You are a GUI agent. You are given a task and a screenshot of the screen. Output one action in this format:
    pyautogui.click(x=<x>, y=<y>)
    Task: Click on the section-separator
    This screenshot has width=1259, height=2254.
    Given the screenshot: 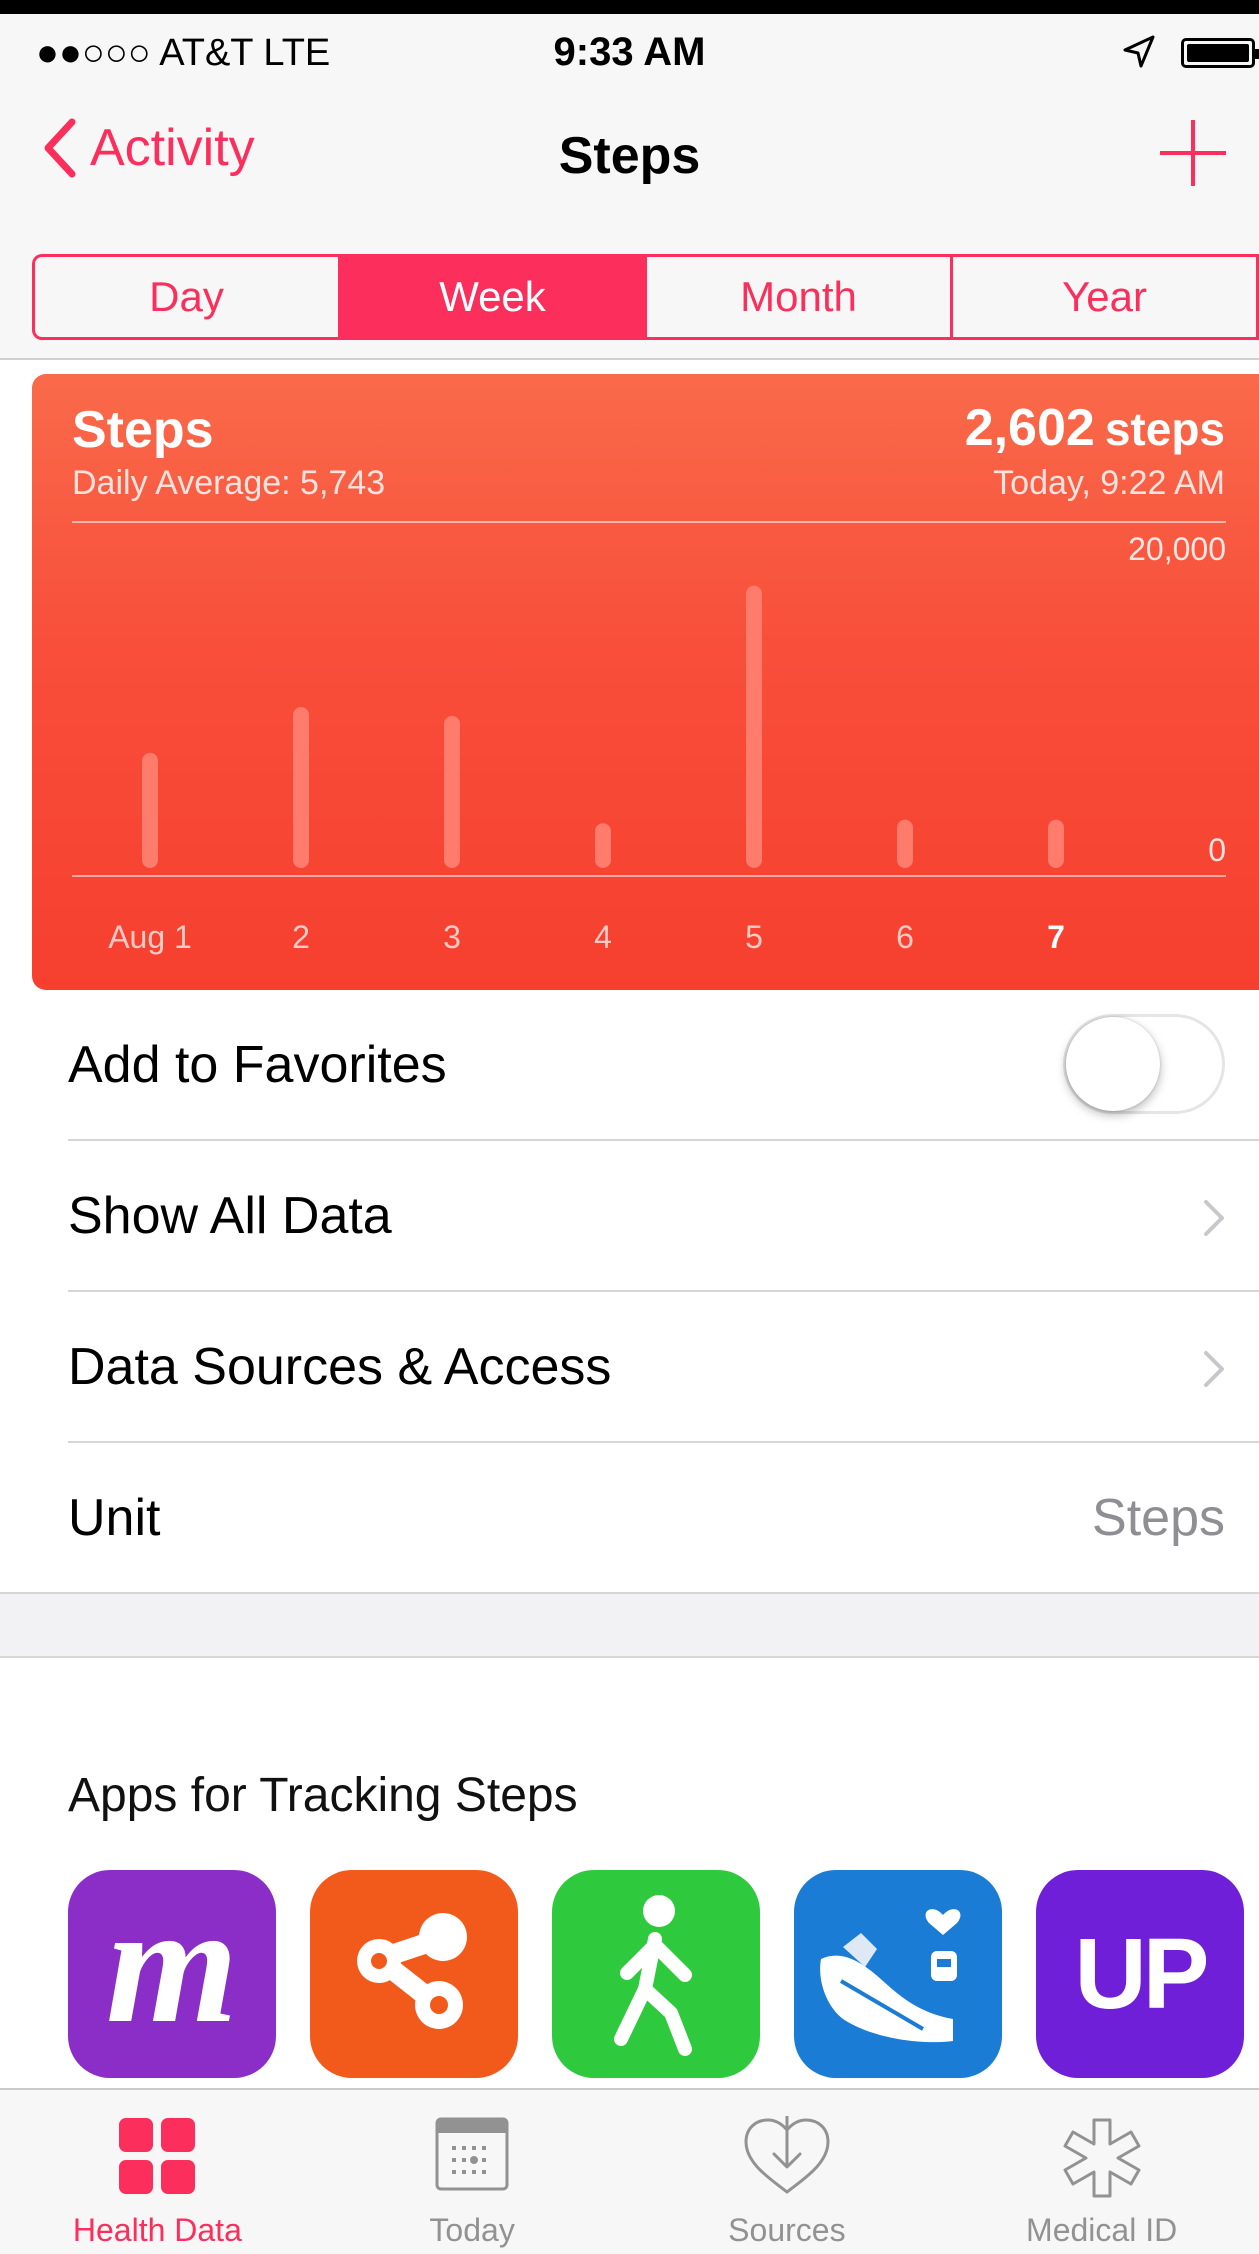 What is the action you would take?
    pyautogui.click(x=629, y=1626)
    